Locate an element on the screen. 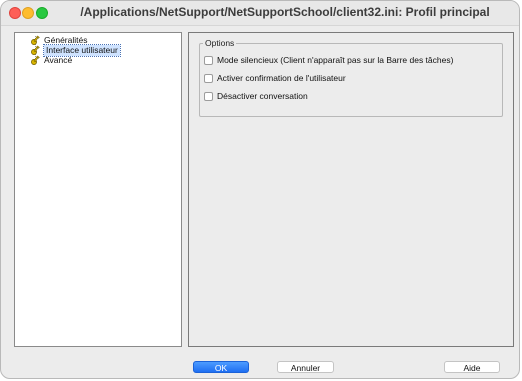 This screenshot has width=522, height=381. options-group-legend: Options is located at coordinates (220, 43).